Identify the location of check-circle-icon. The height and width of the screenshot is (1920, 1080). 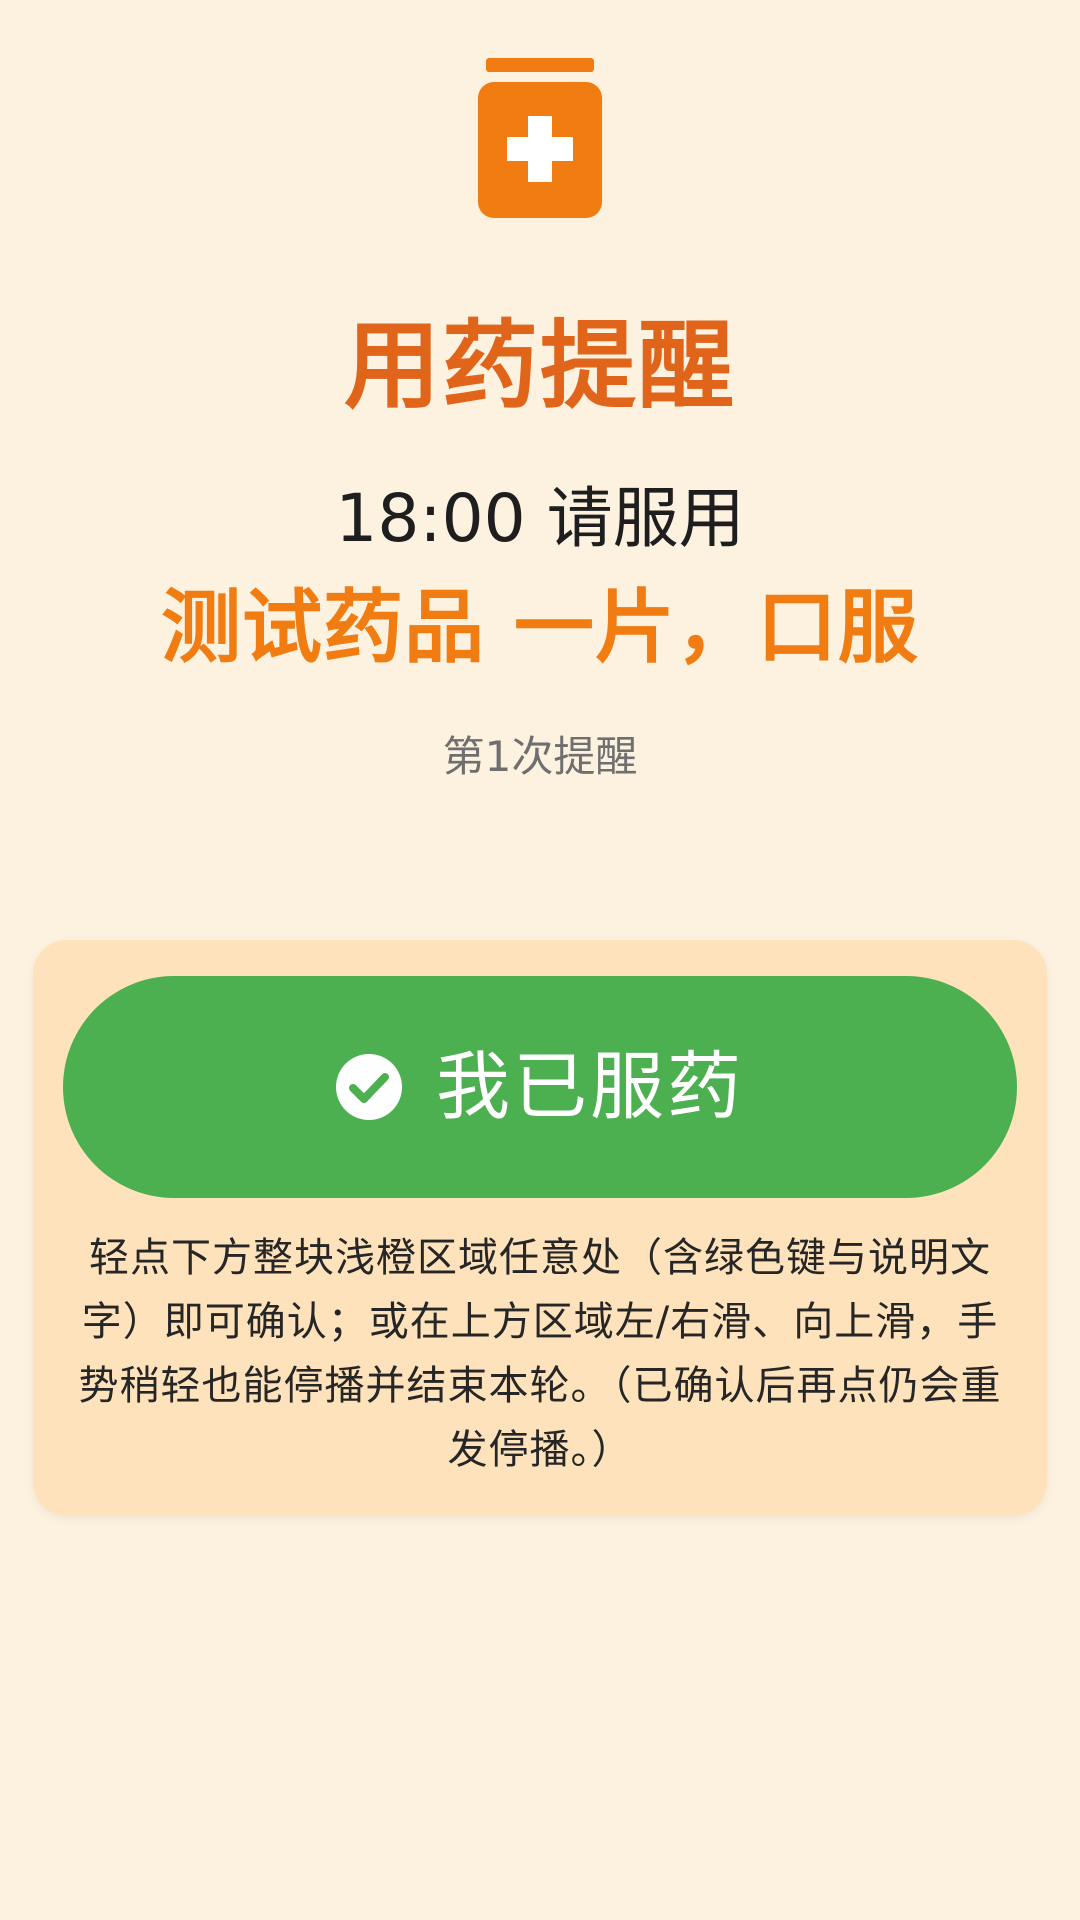
(369, 1087).